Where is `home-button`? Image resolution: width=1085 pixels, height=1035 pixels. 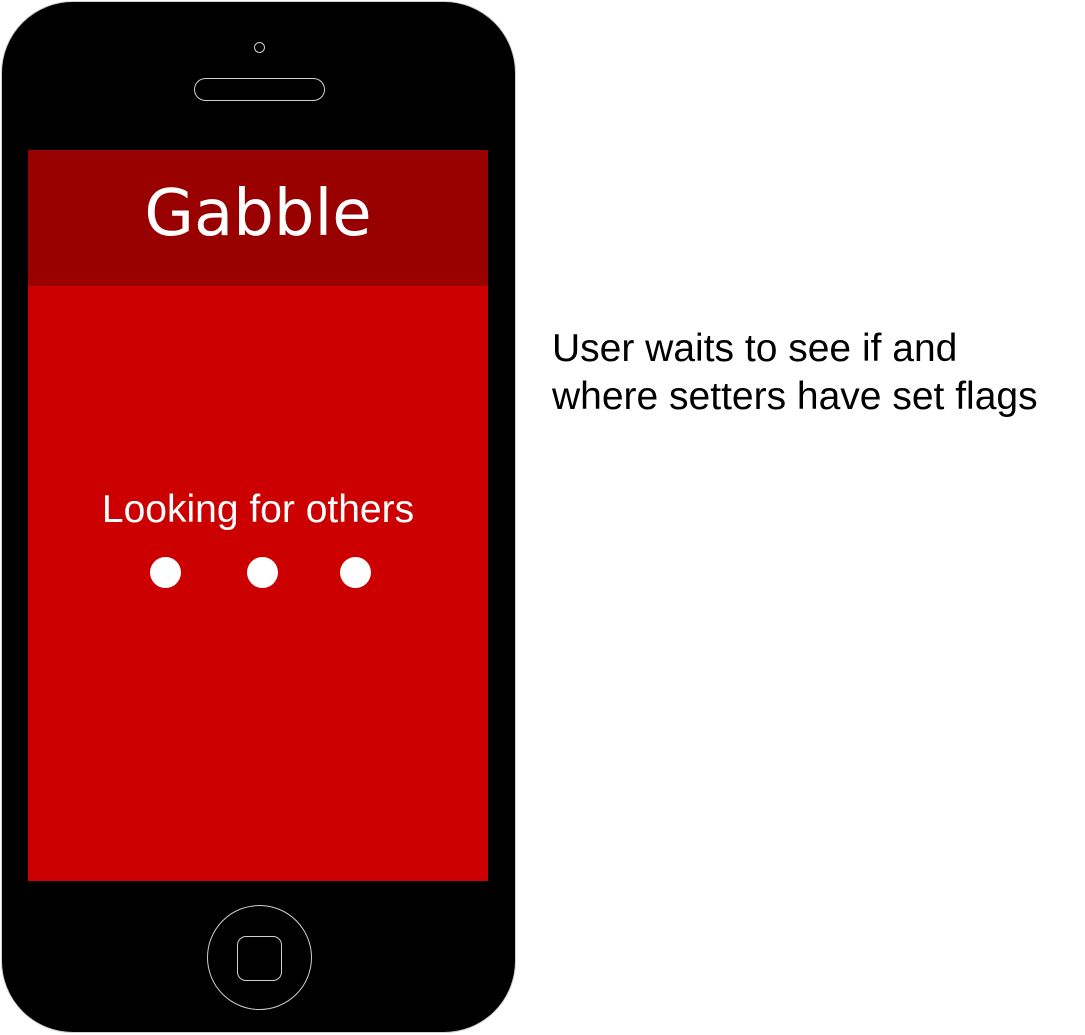
home-button is located at coordinates (259, 957).